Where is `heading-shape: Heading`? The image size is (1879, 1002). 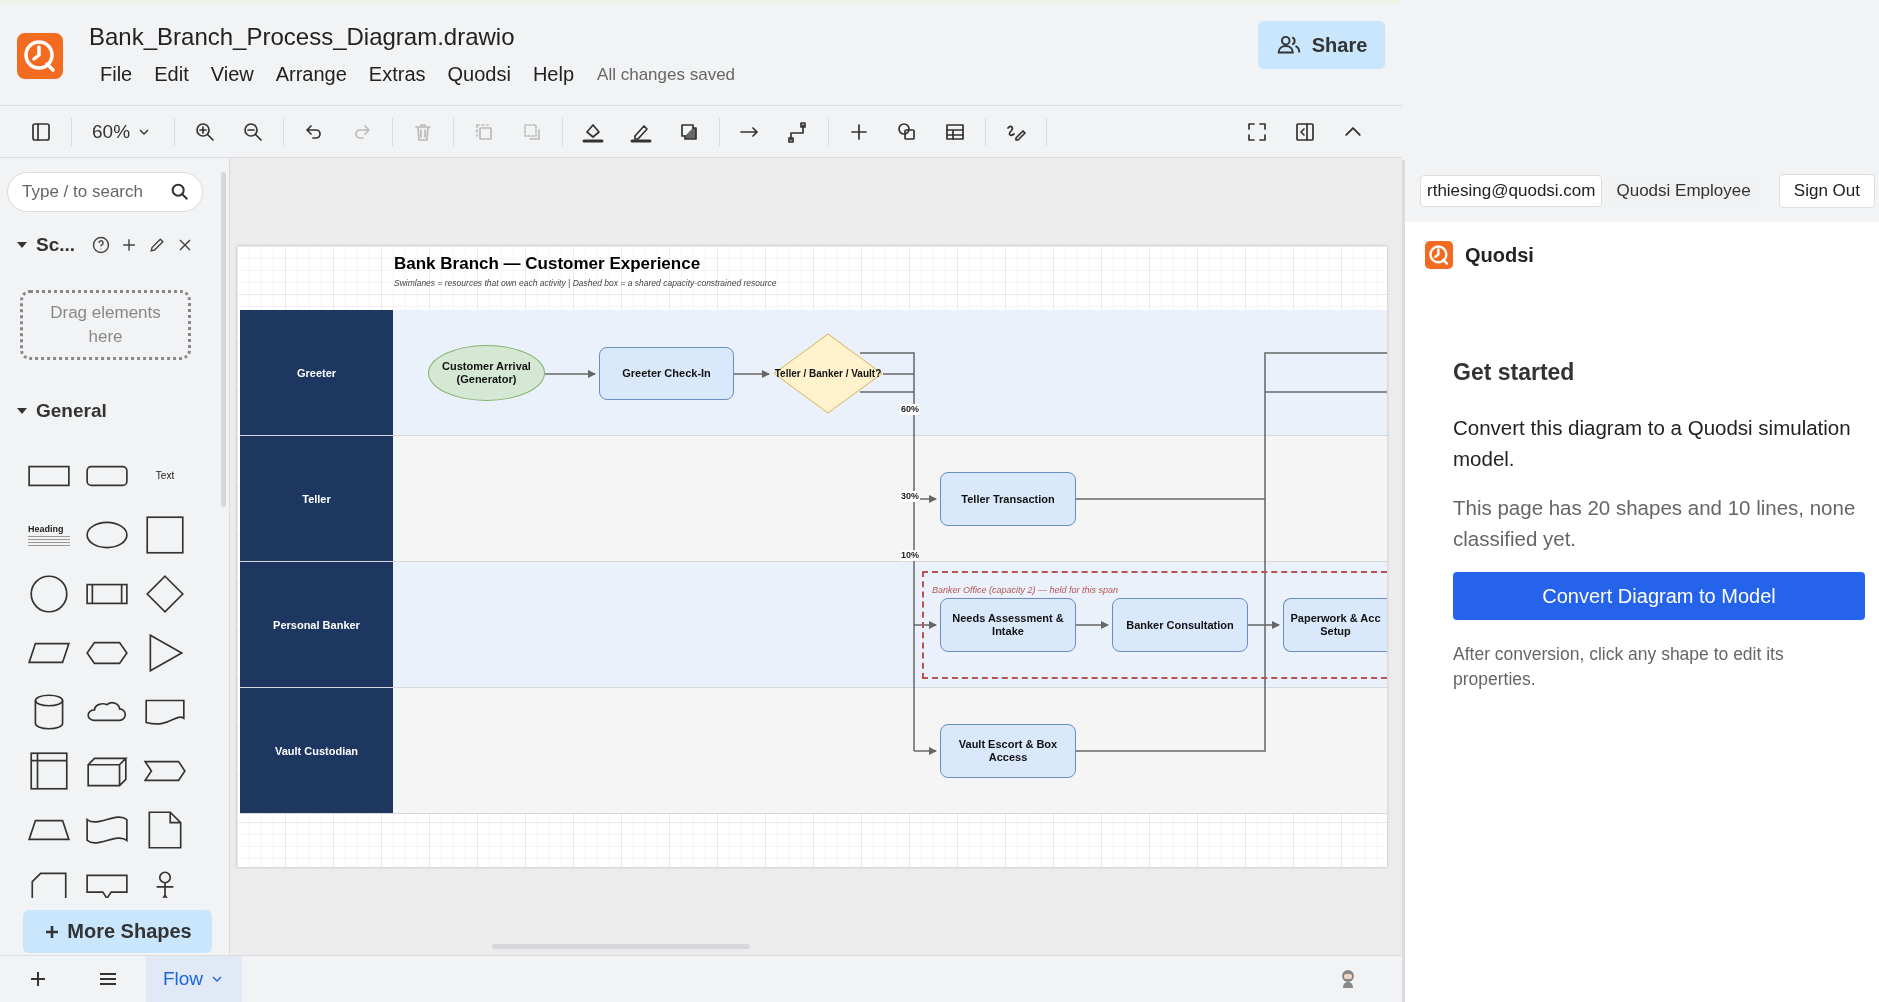 heading-shape: Heading is located at coordinates (49, 534).